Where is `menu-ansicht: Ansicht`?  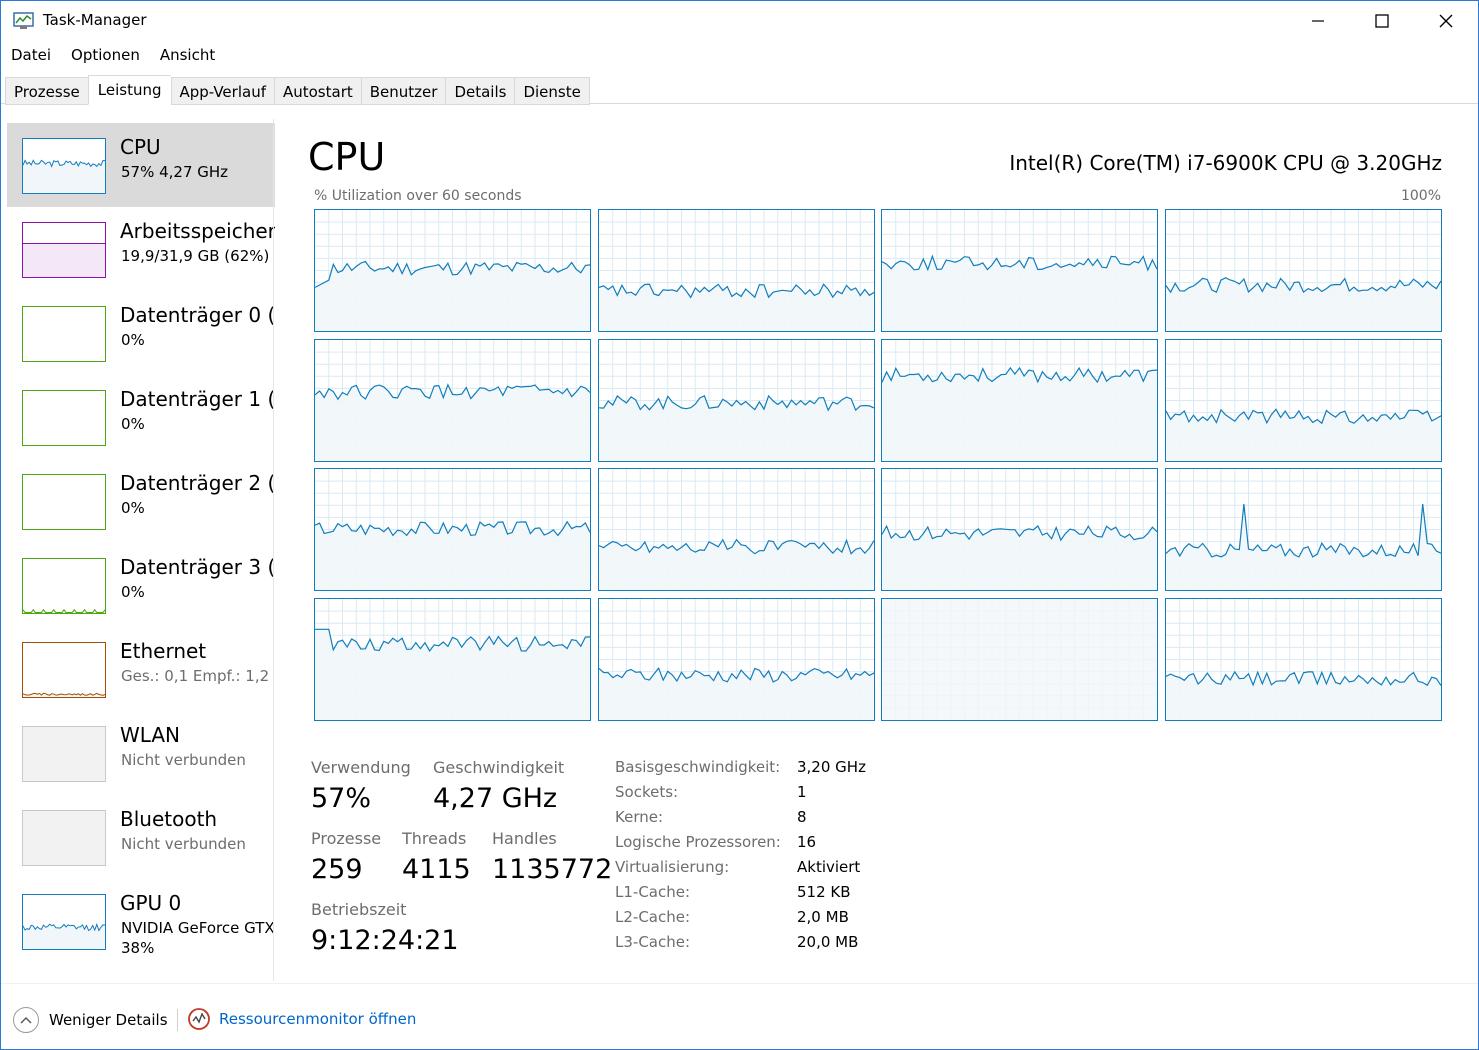
menu-ansicht: Ansicht is located at coordinates (187, 56).